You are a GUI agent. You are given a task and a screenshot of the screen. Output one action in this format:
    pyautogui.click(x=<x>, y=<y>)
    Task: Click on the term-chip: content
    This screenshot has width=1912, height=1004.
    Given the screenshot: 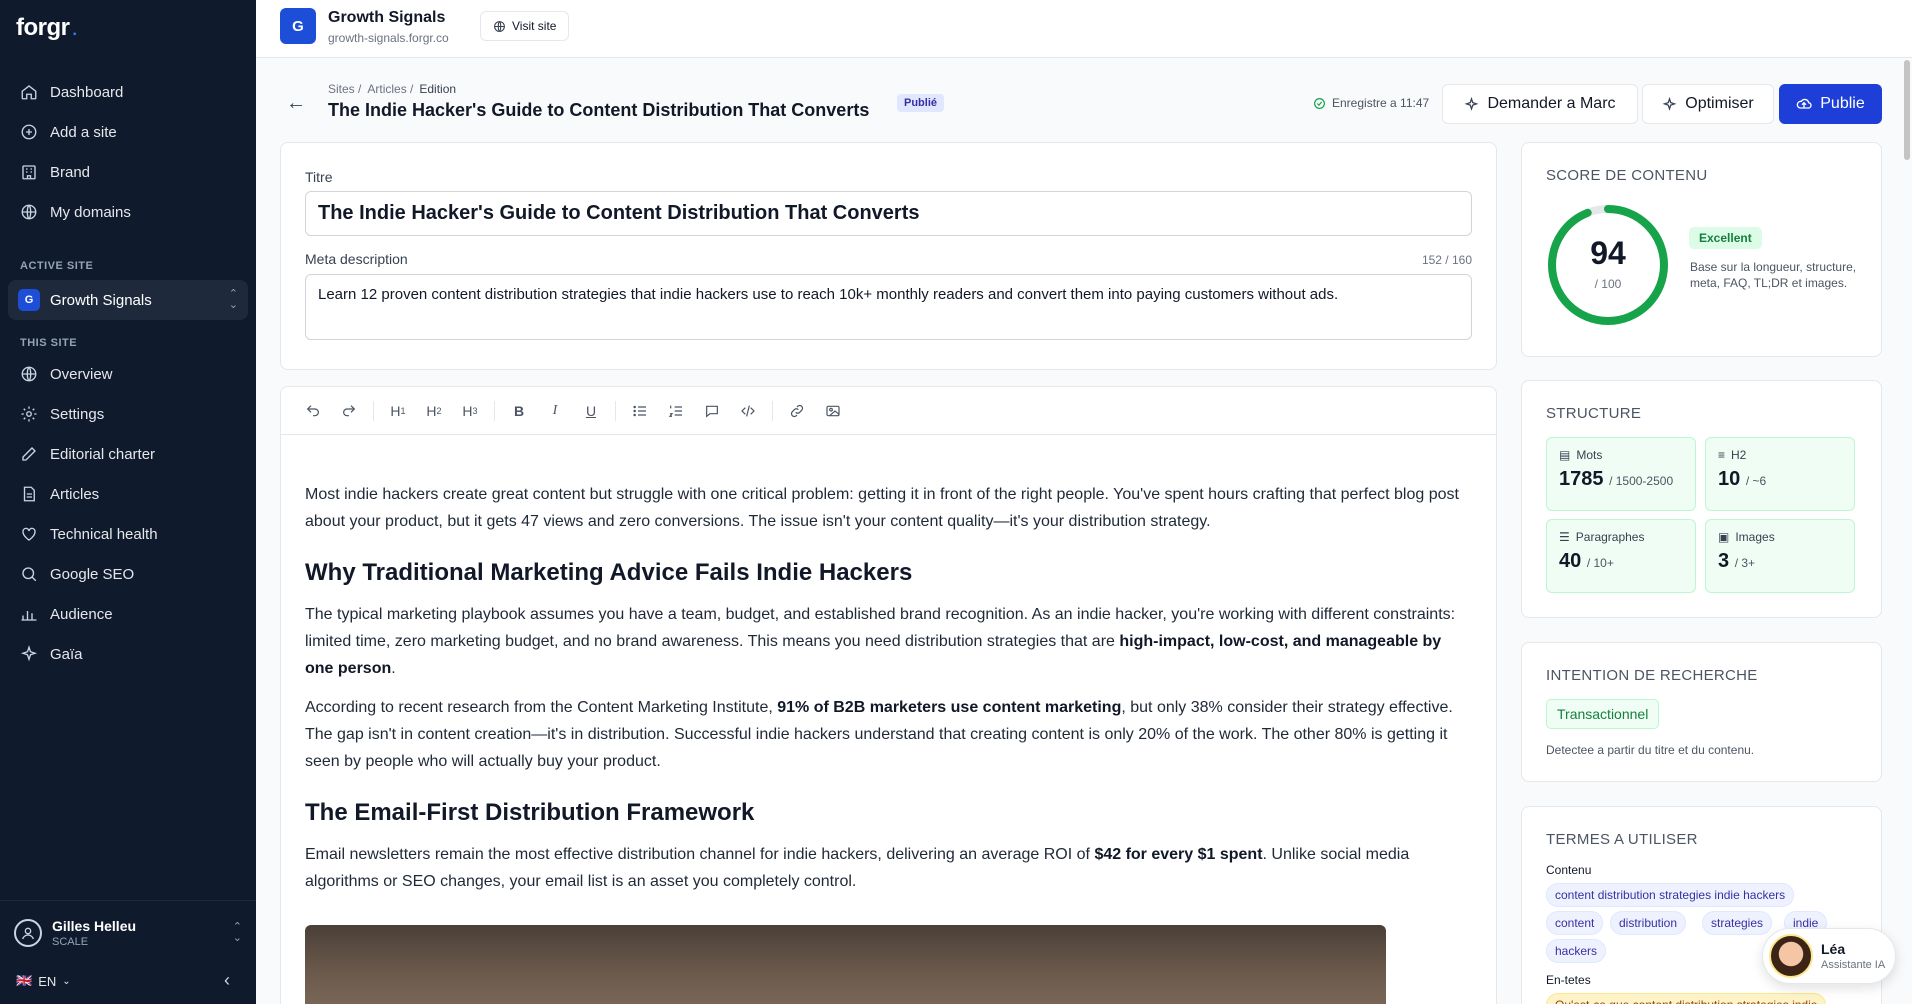 What is the action you would take?
    pyautogui.click(x=1575, y=923)
    